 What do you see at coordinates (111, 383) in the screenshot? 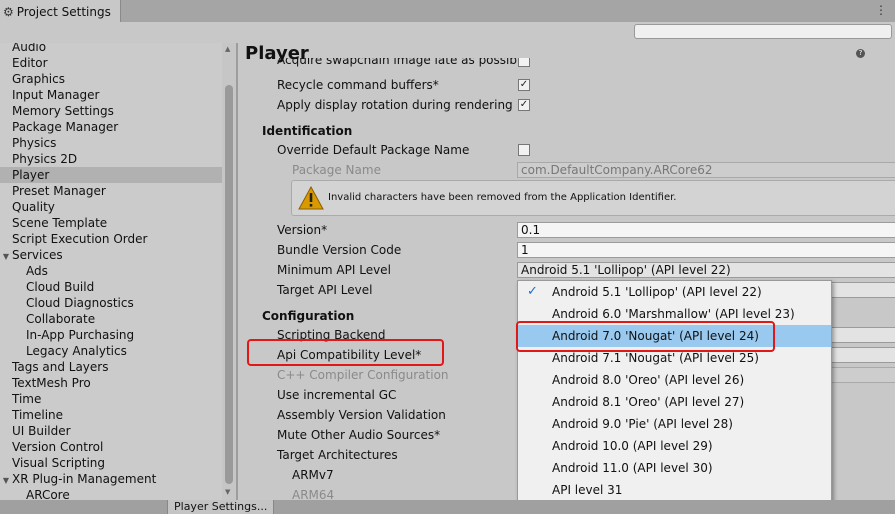
I see `sidebar-item: TextMesh Pro` at bounding box center [111, 383].